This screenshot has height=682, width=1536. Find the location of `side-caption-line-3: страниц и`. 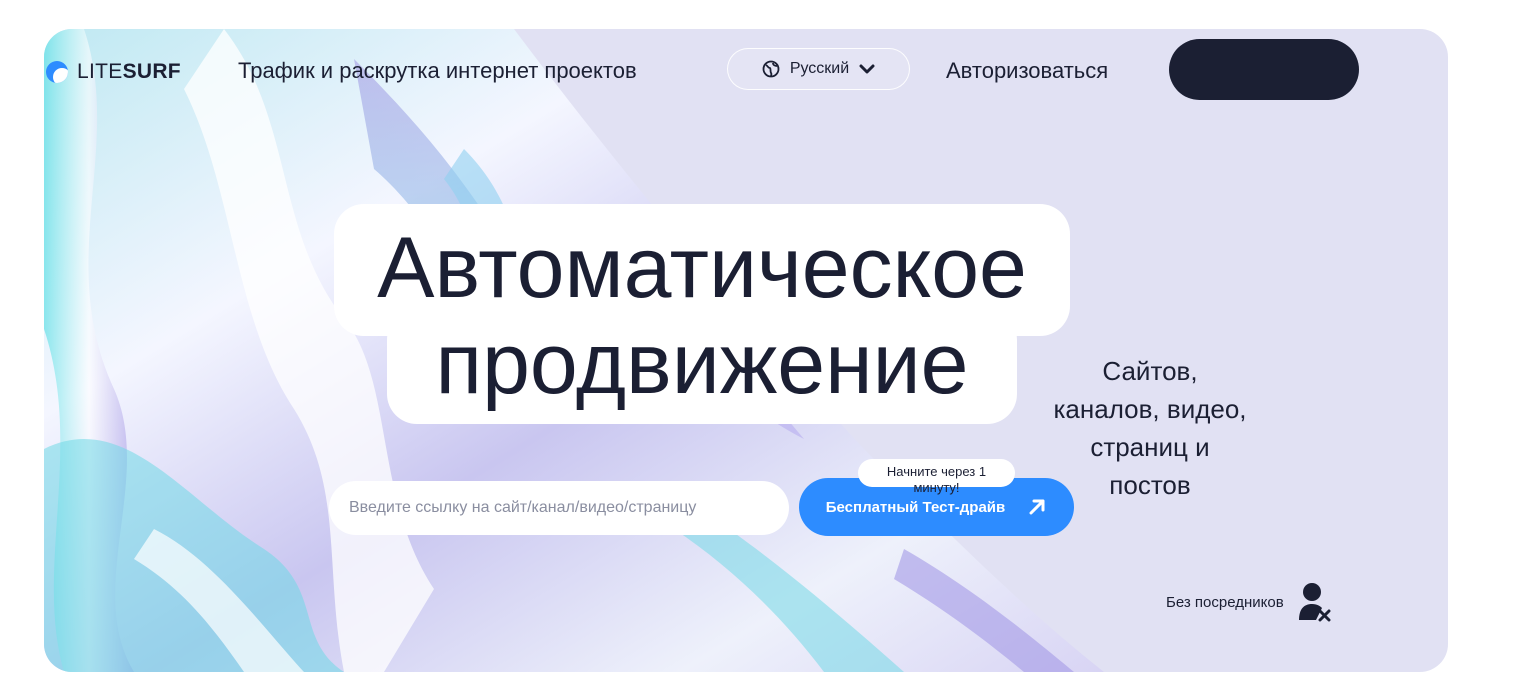

side-caption-line-3: страниц и is located at coordinates (1150, 447).